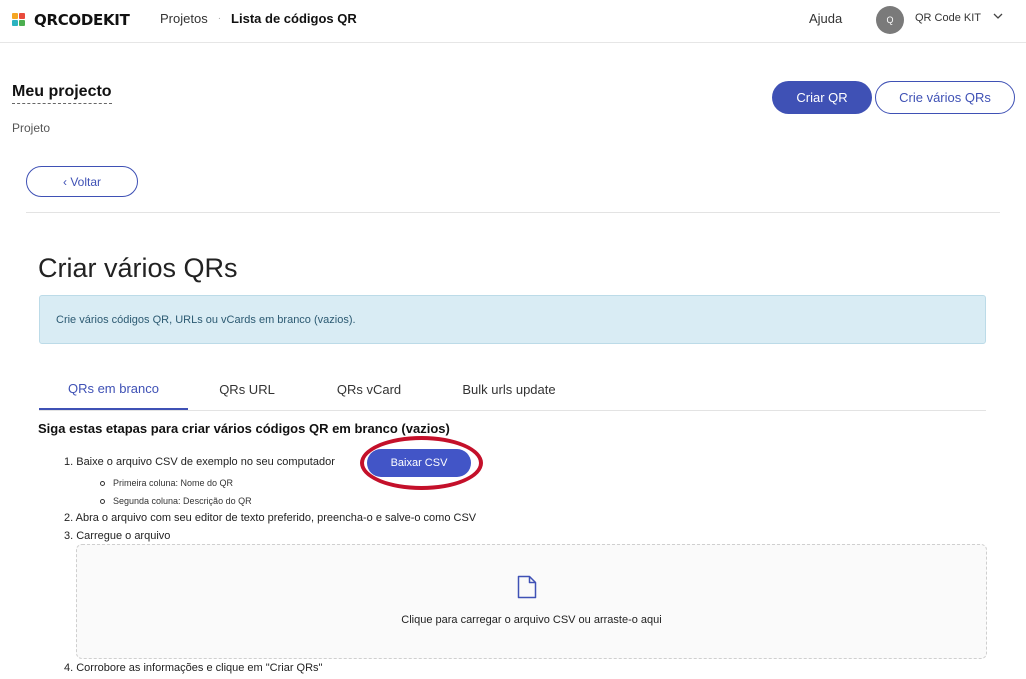 This screenshot has height=679, width=1026. Describe the element at coordinates (117, 536) in the screenshot. I see `step-3: 3. Carregue o arquivo` at that location.